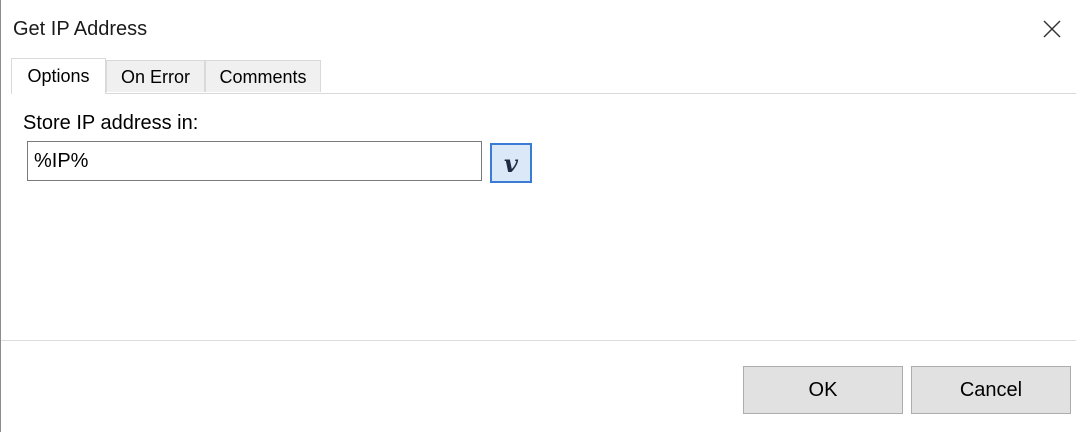  What do you see at coordinates (991, 390) in the screenshot?
I see `cancel-button: Cancel` at bounding box center [991, 390].